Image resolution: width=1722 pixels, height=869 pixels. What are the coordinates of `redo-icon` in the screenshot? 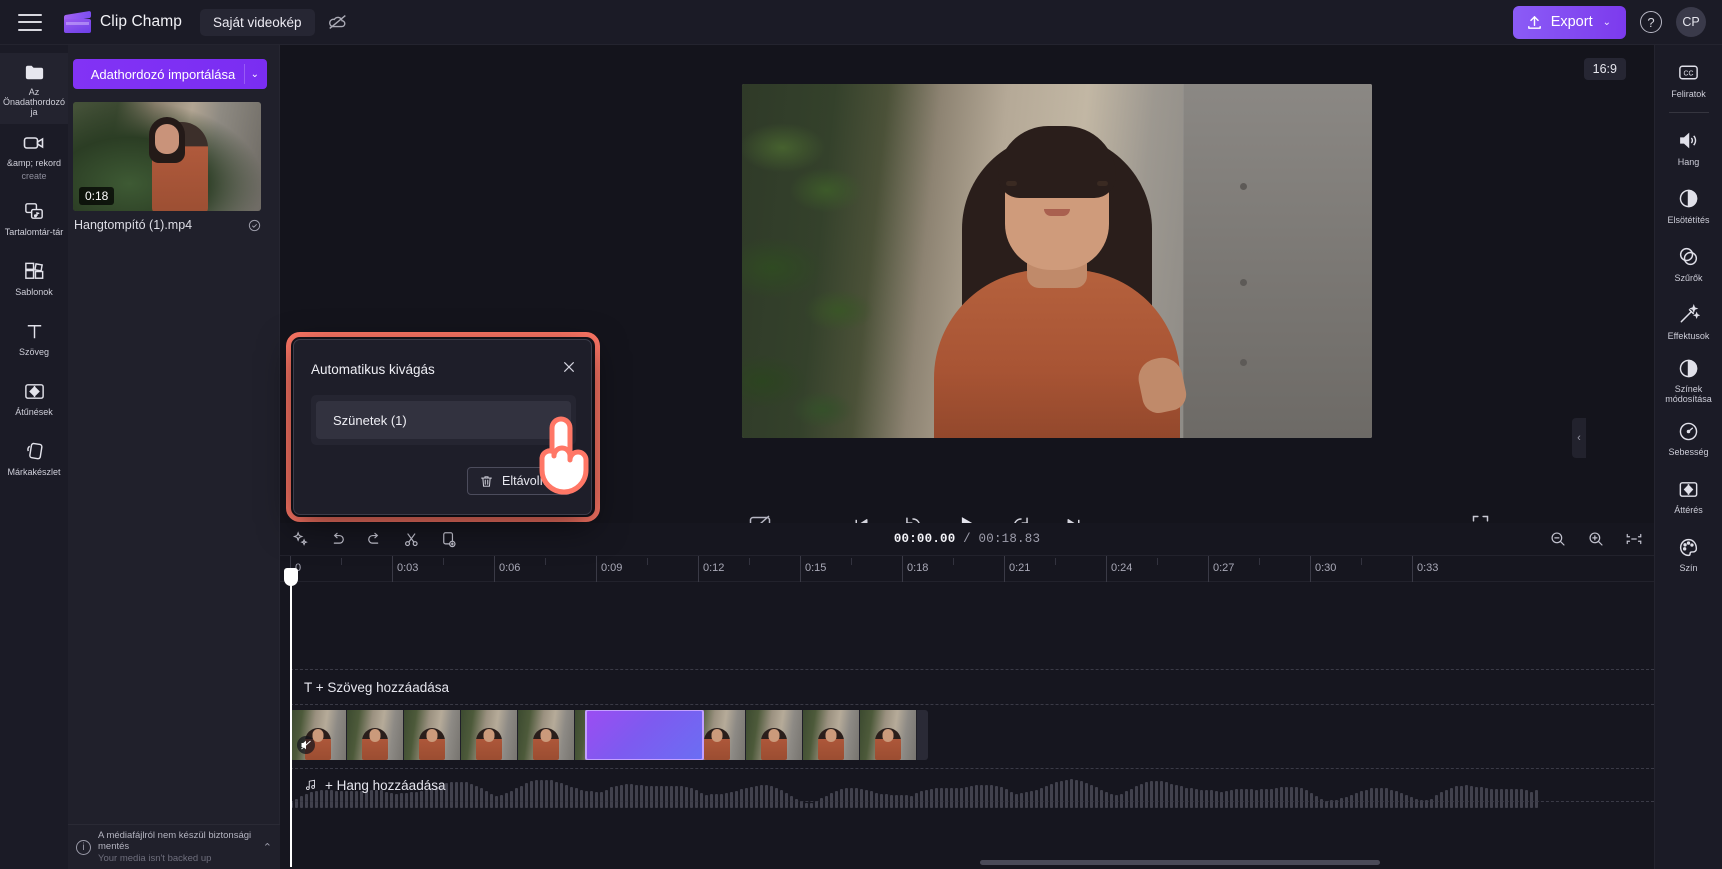 It's located at (374, 539).